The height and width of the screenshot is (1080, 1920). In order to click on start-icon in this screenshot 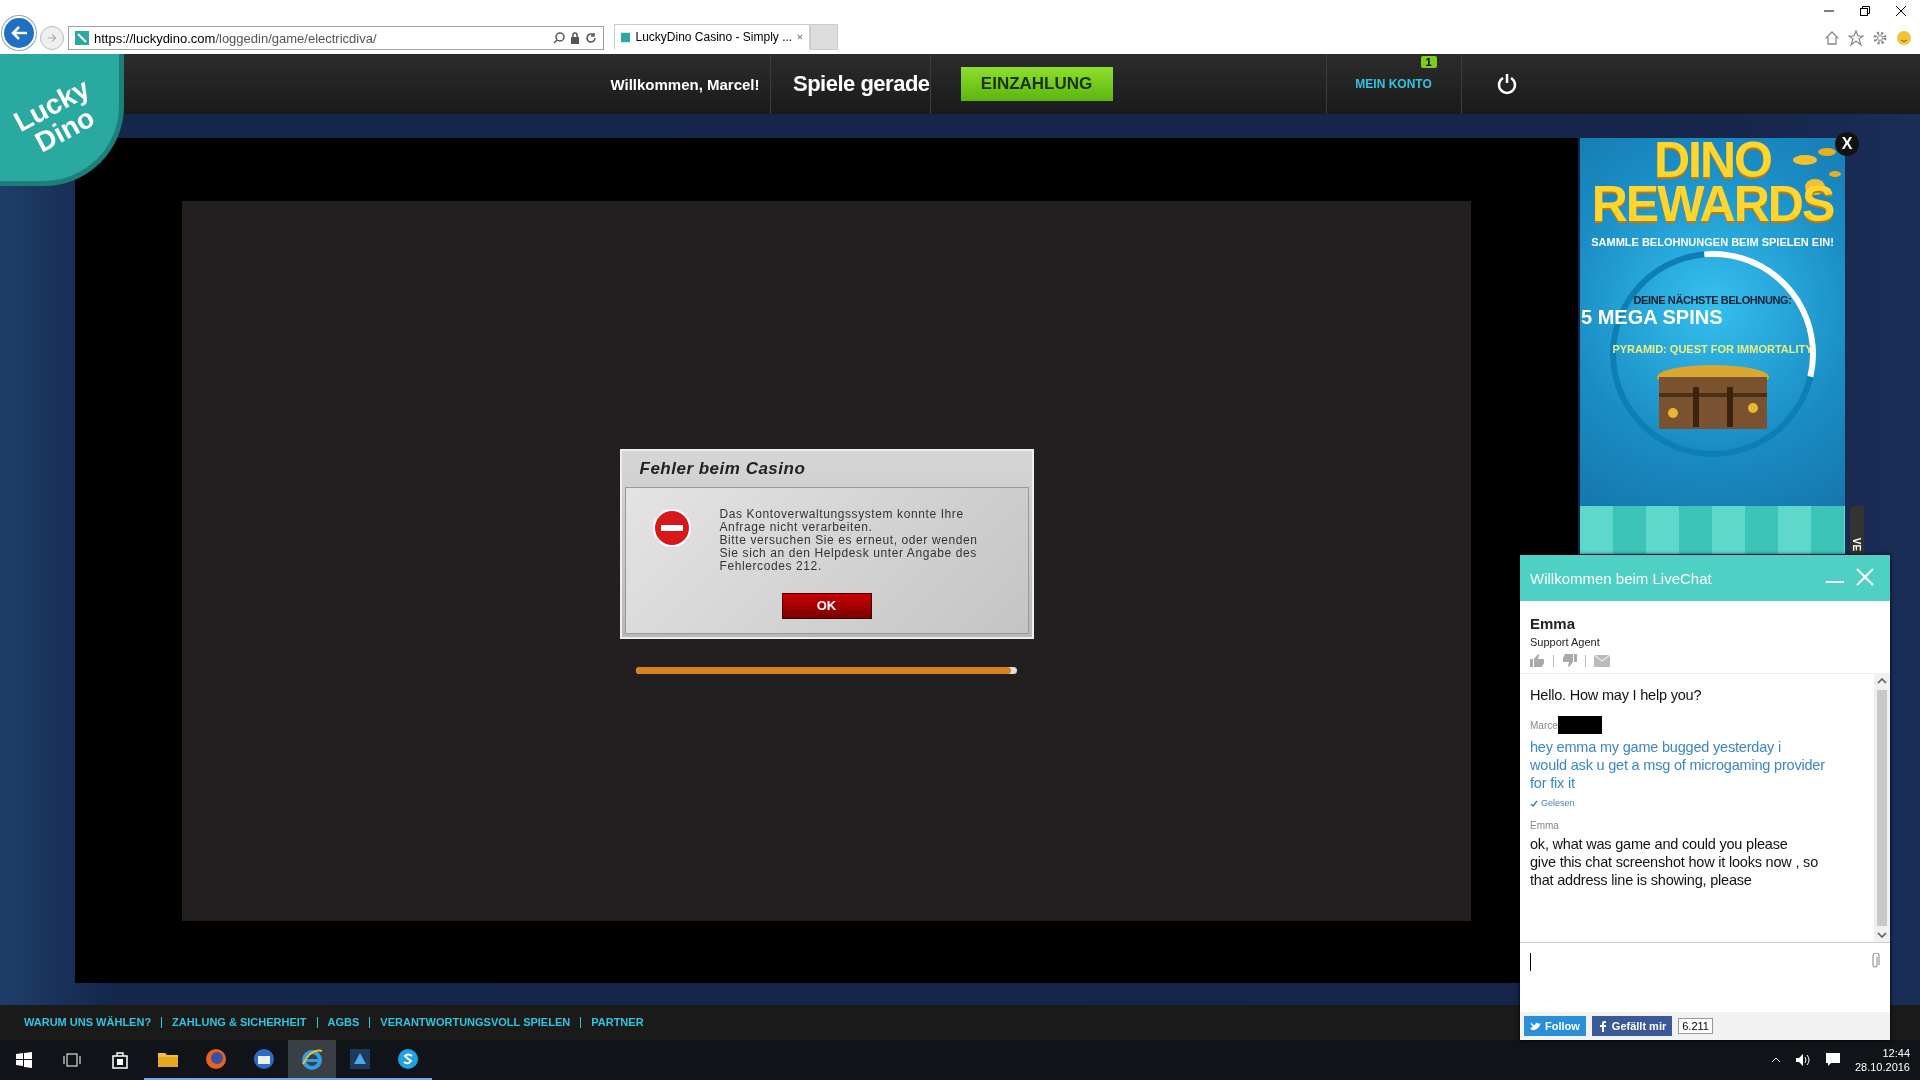, I will do `click(24, 1060)`.